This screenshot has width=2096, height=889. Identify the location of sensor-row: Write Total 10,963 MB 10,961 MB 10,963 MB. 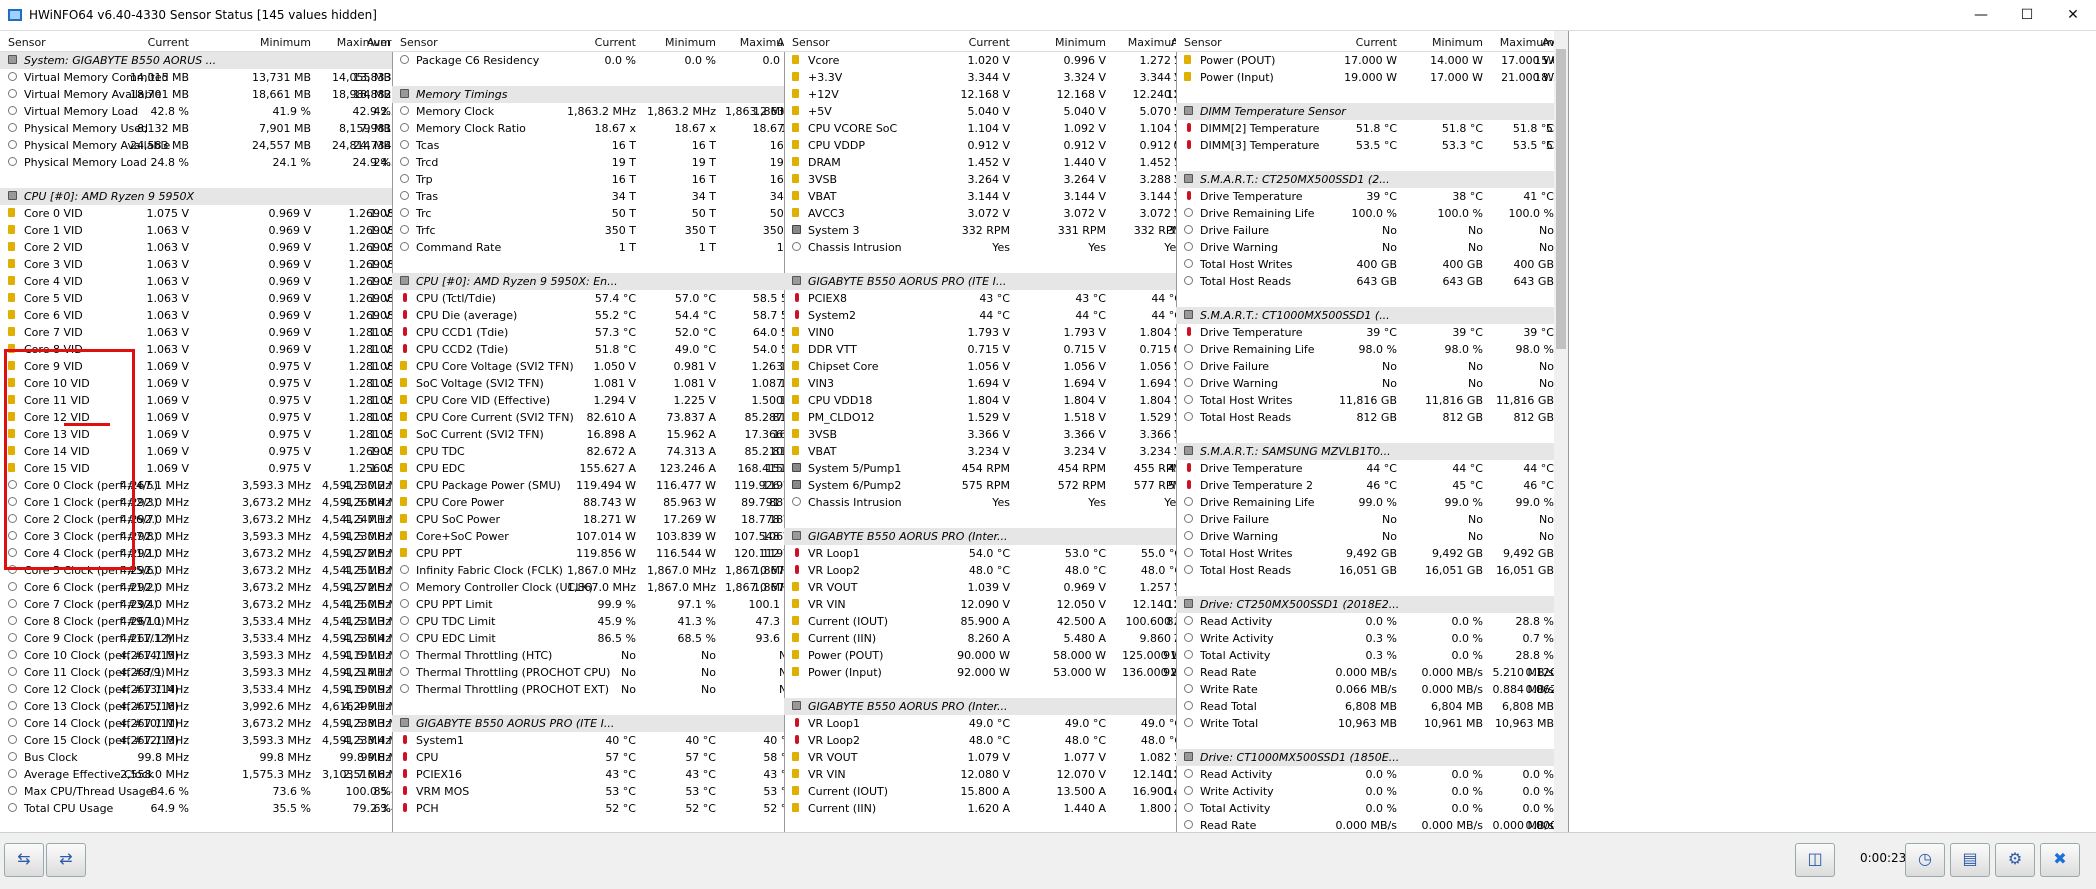
(1372, 723).